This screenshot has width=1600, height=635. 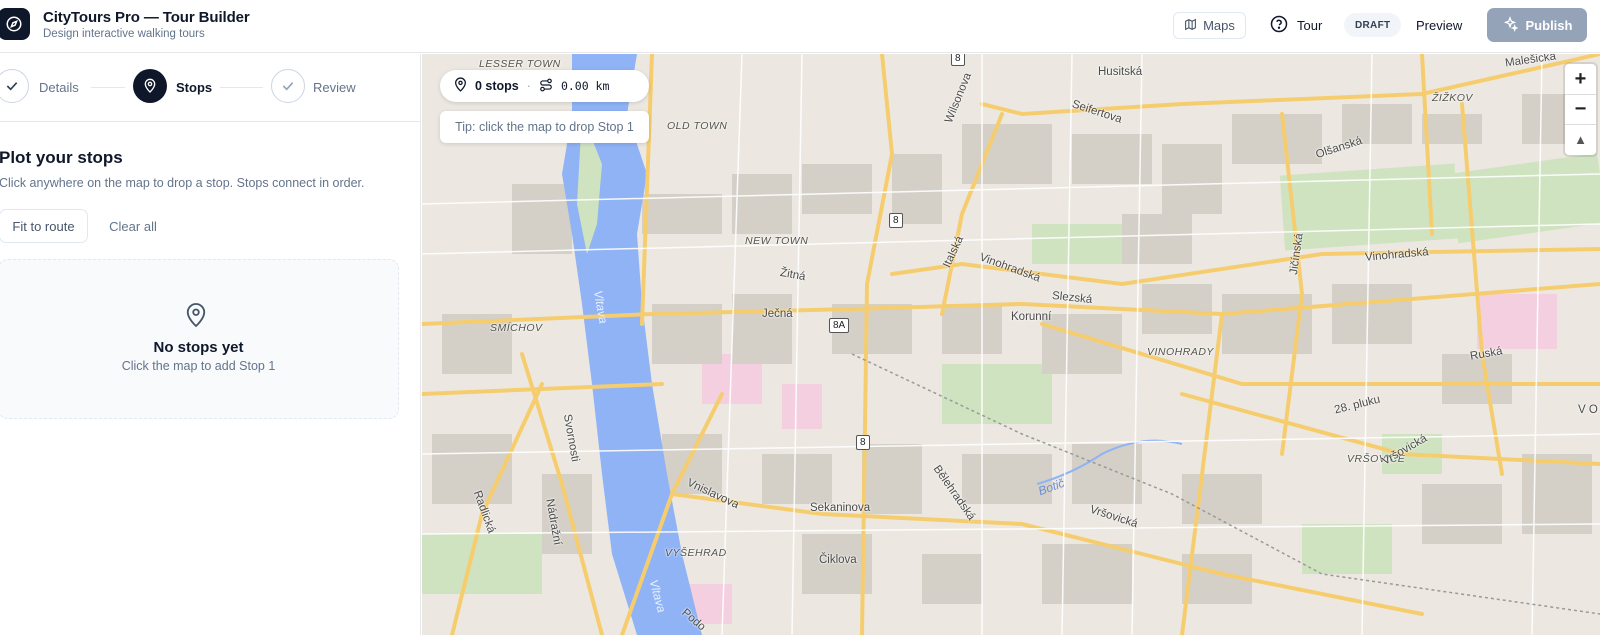 What do you see at coordinates (1549, 25) in the screenshot?
I see `publish-label: Publish` at bounding box center [1549, 25].